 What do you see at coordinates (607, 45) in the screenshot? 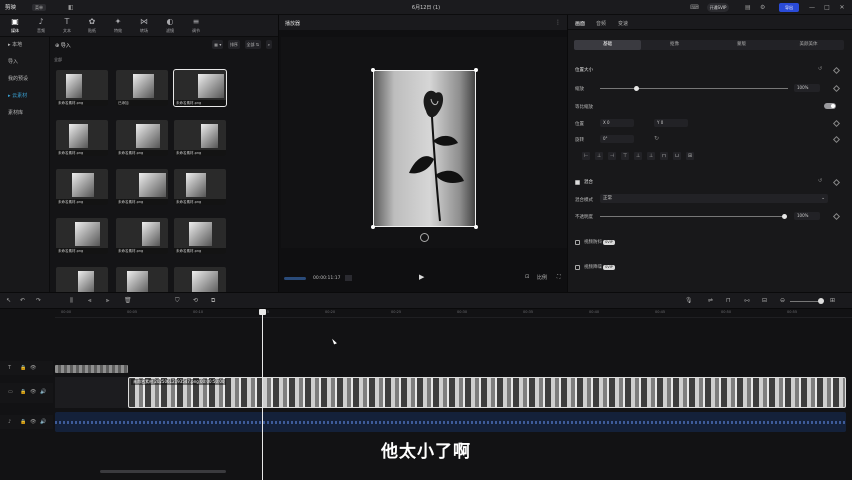
I see `subtab-basic: 基础` at bounding box center [607, 45].